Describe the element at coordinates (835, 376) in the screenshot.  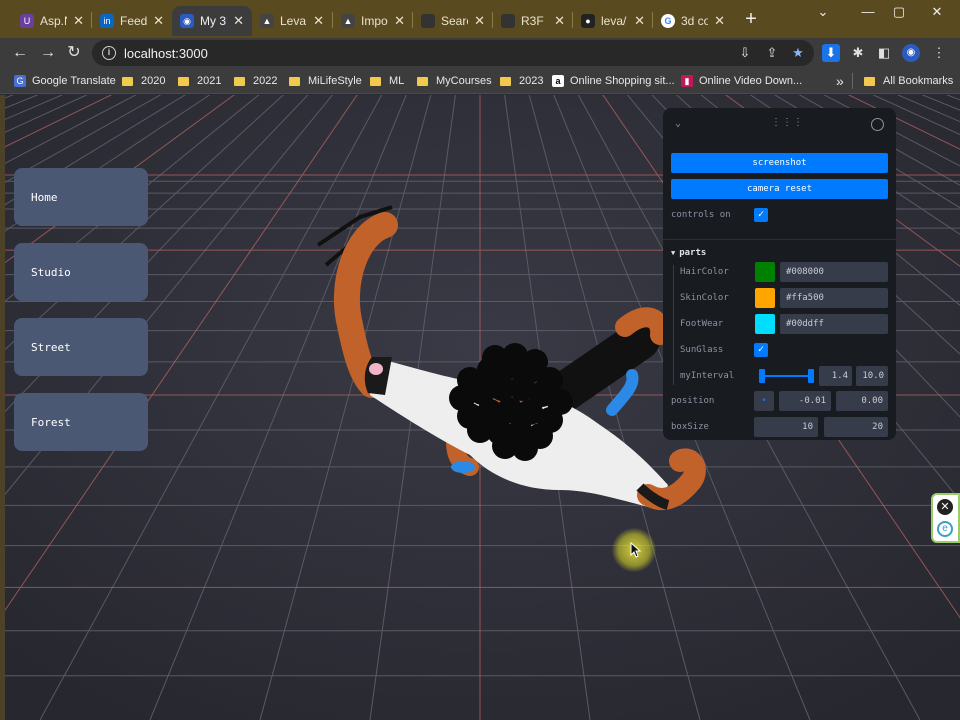
I see `interval-min-input: 1.4` at that location.